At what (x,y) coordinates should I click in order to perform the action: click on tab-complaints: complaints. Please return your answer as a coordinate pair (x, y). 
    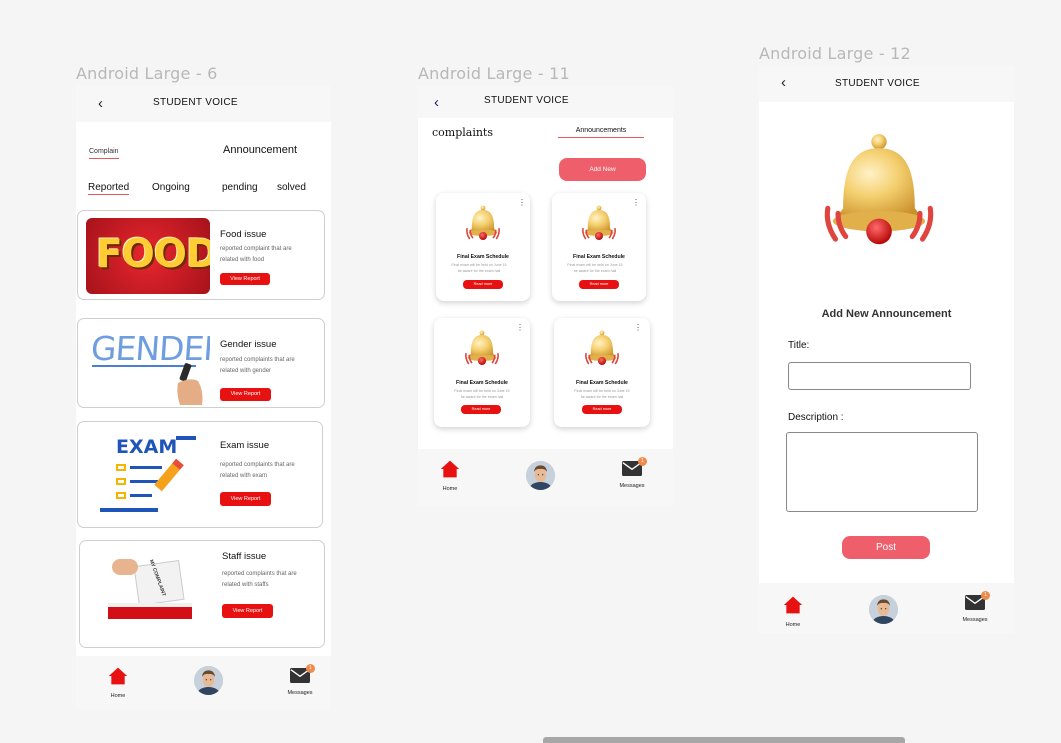
    Looking at the image, I should click on (462, 132).